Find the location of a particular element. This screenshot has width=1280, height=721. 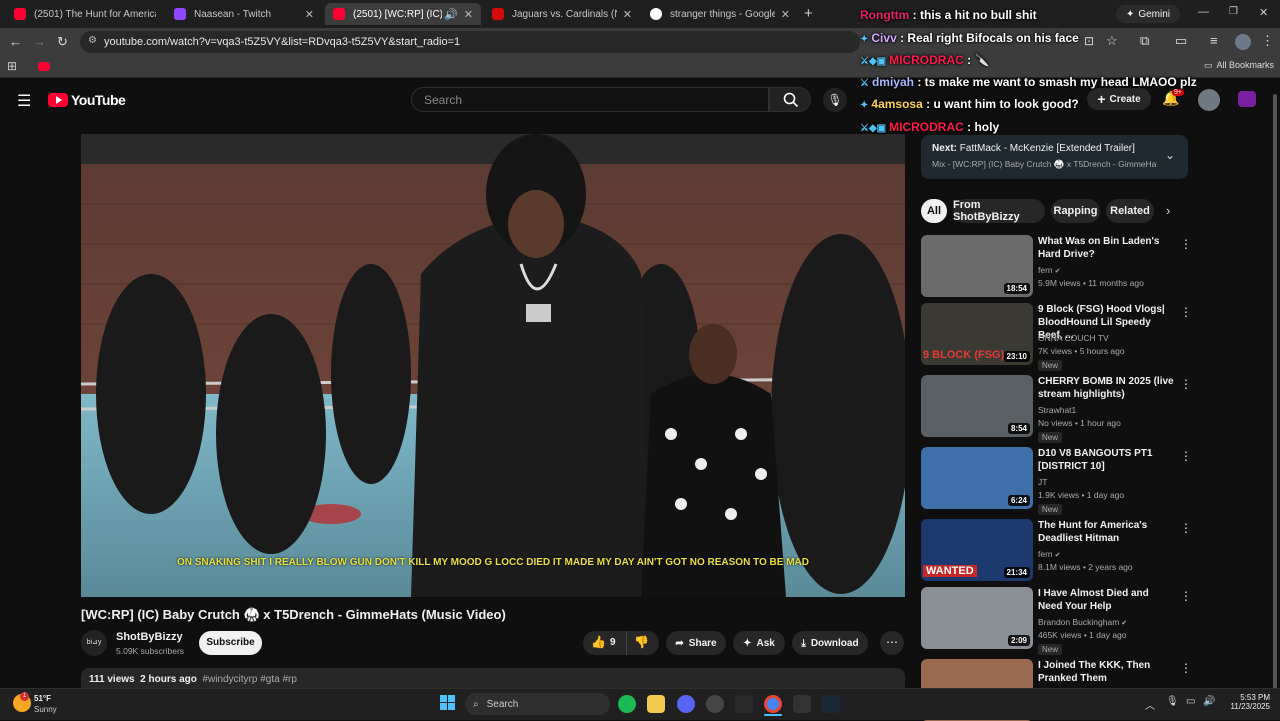

clock: 5:53 PM 11/23/2025 is located at coordinates (1246, 702).